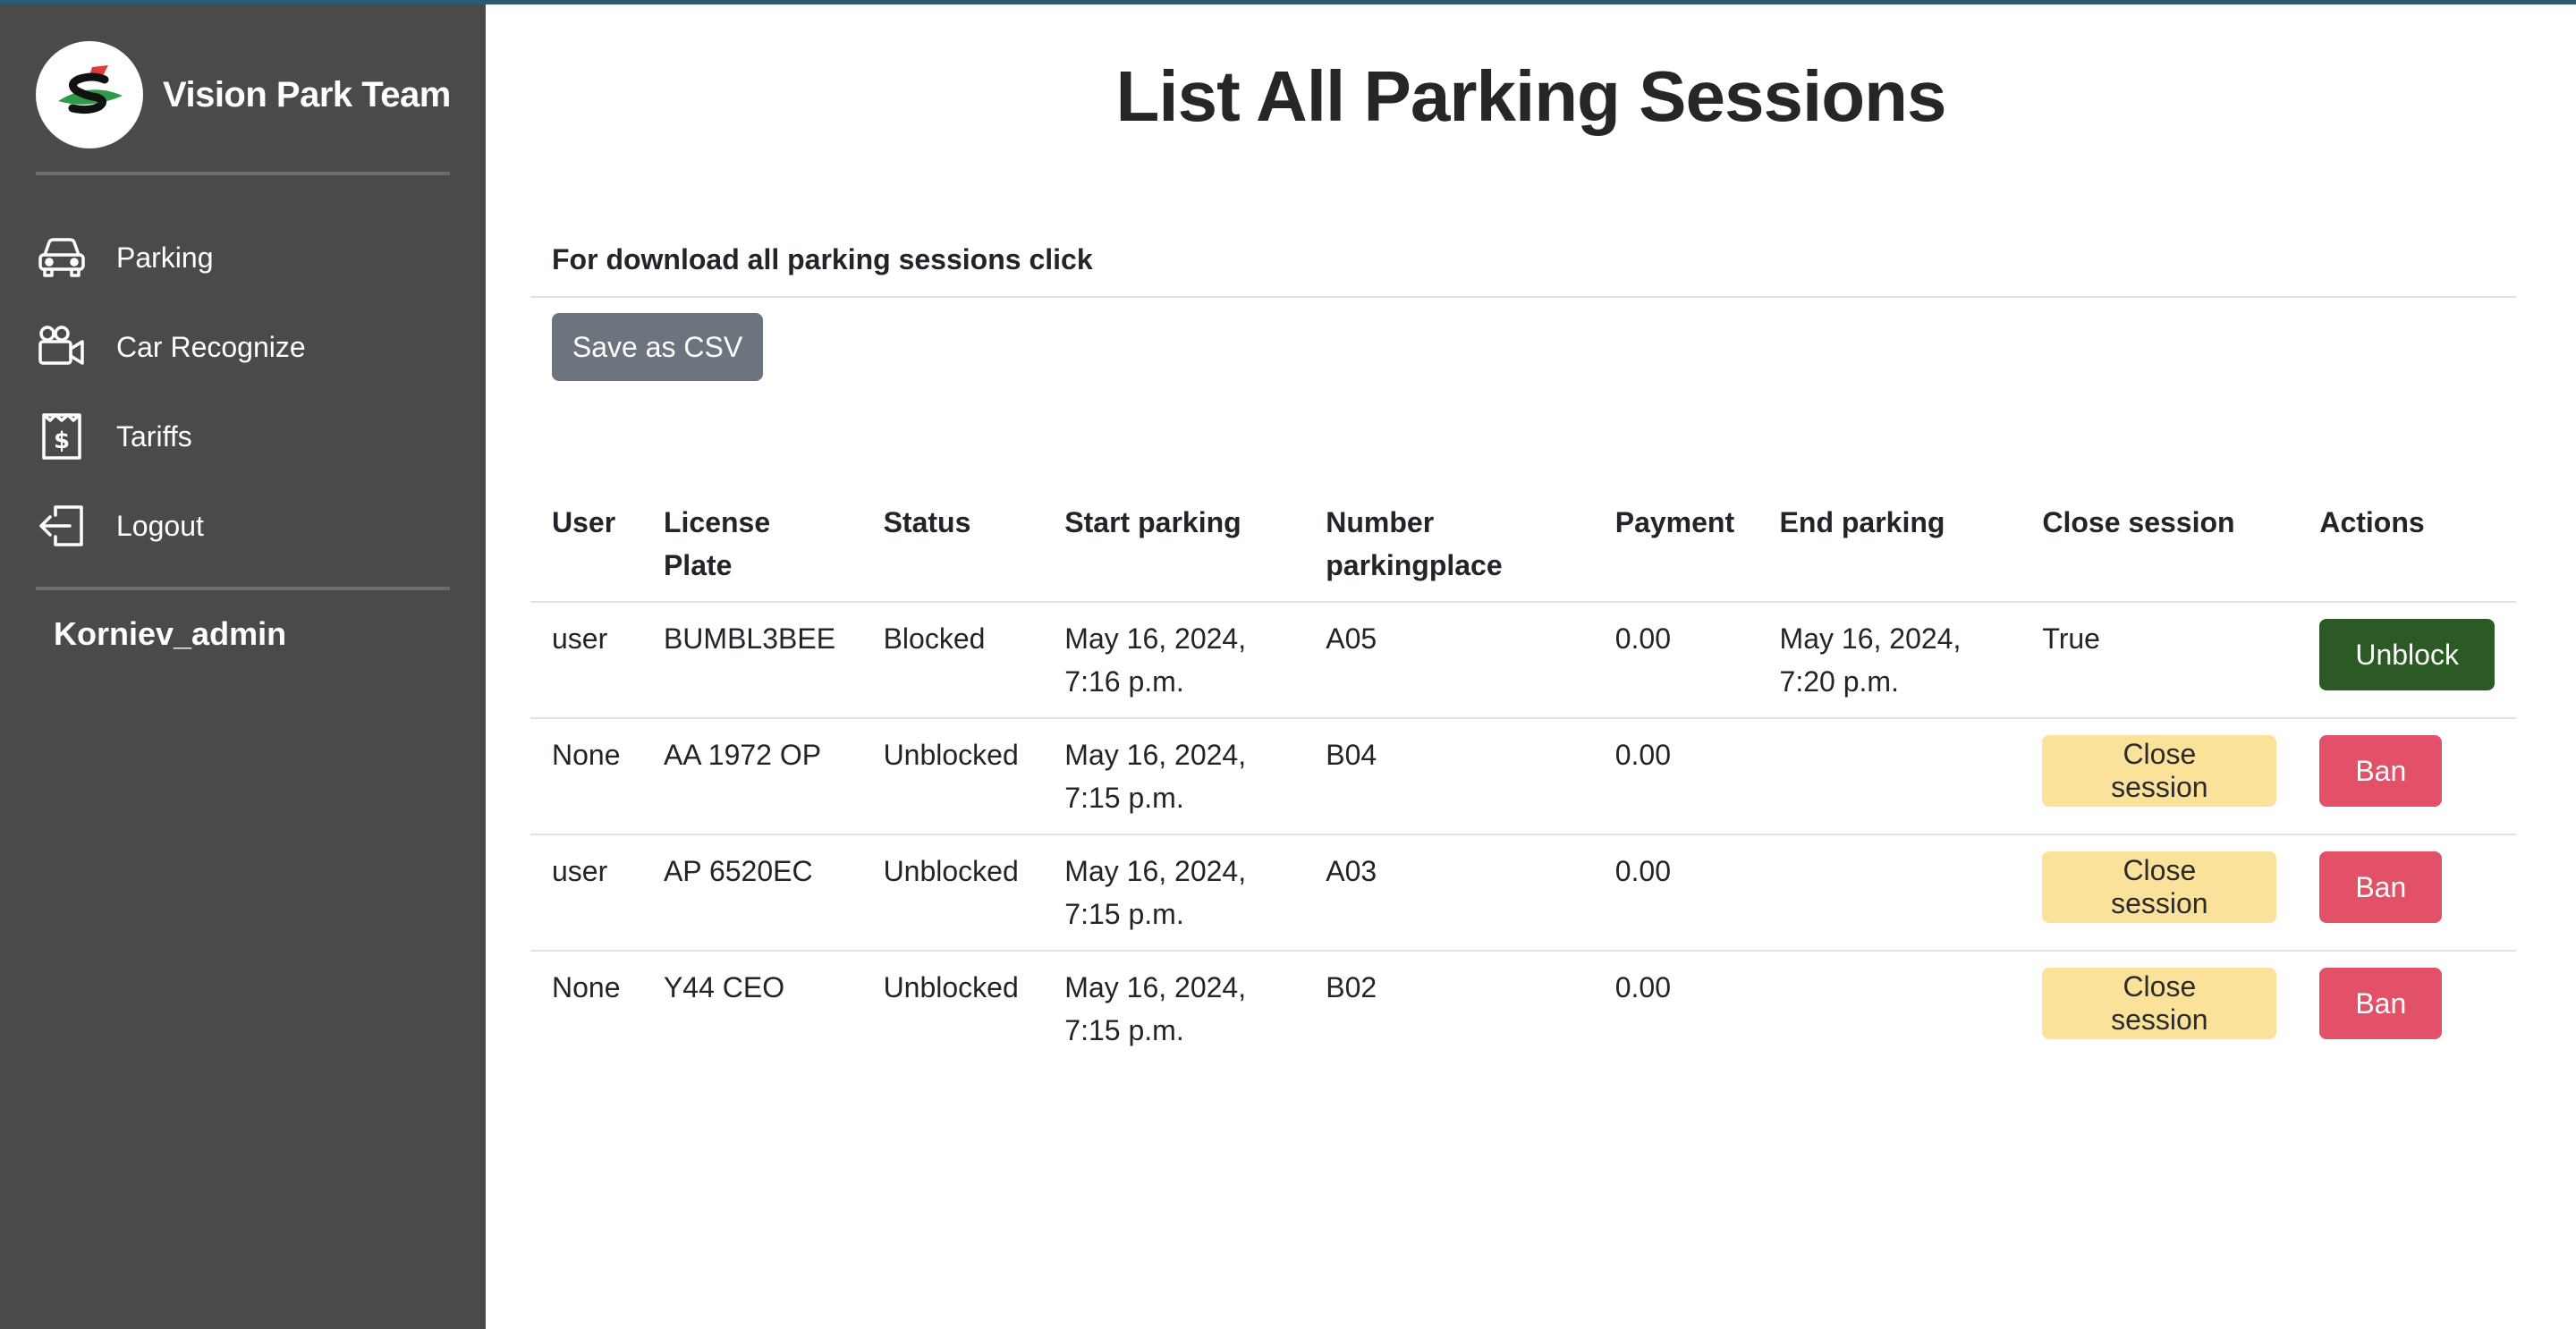 The image size is (2576, 1329). What do you see at coordinates (1449, 893) in the screenshot?
I see `cell-parkingplace: A03` at bounding box center [1449, 893].